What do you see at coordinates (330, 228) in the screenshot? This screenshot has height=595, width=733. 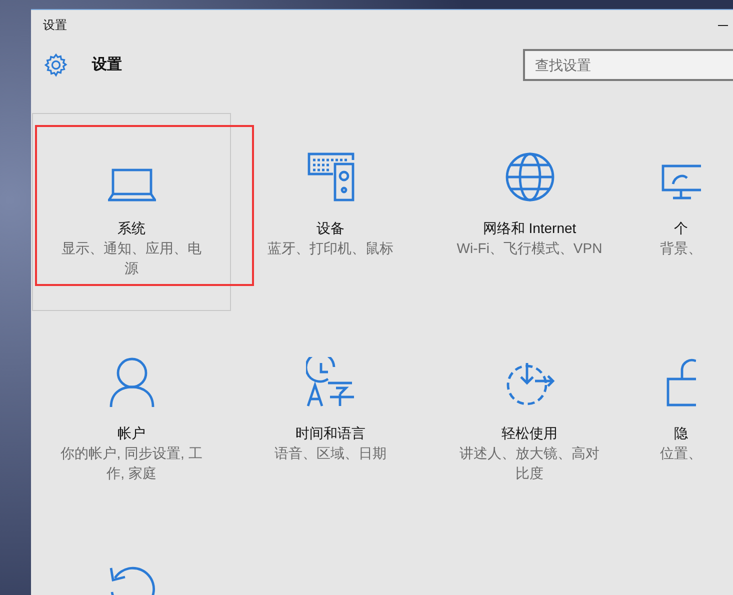 I see `tile-title: 设备` at bounding box center [330, 228].